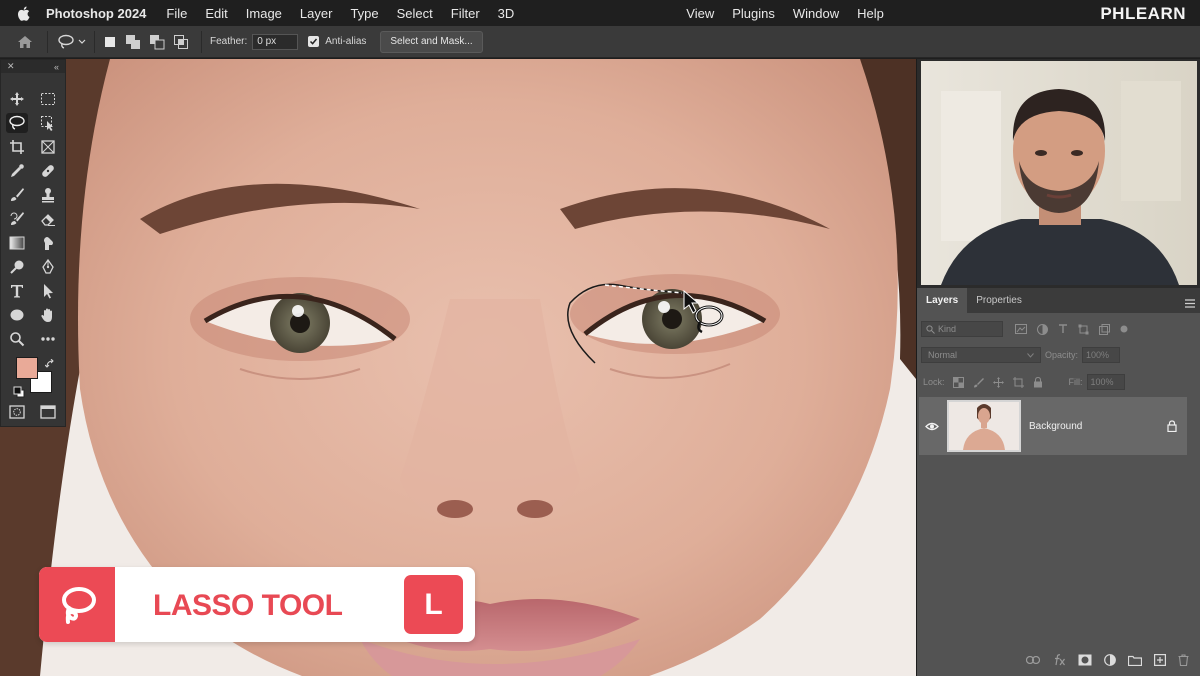 The width and height of the screenshot is (1200, 676). What do you see at coordinates (48, 147) in the screenshot?
I see `frame-tool-icon` at bounding box center [48, 147].